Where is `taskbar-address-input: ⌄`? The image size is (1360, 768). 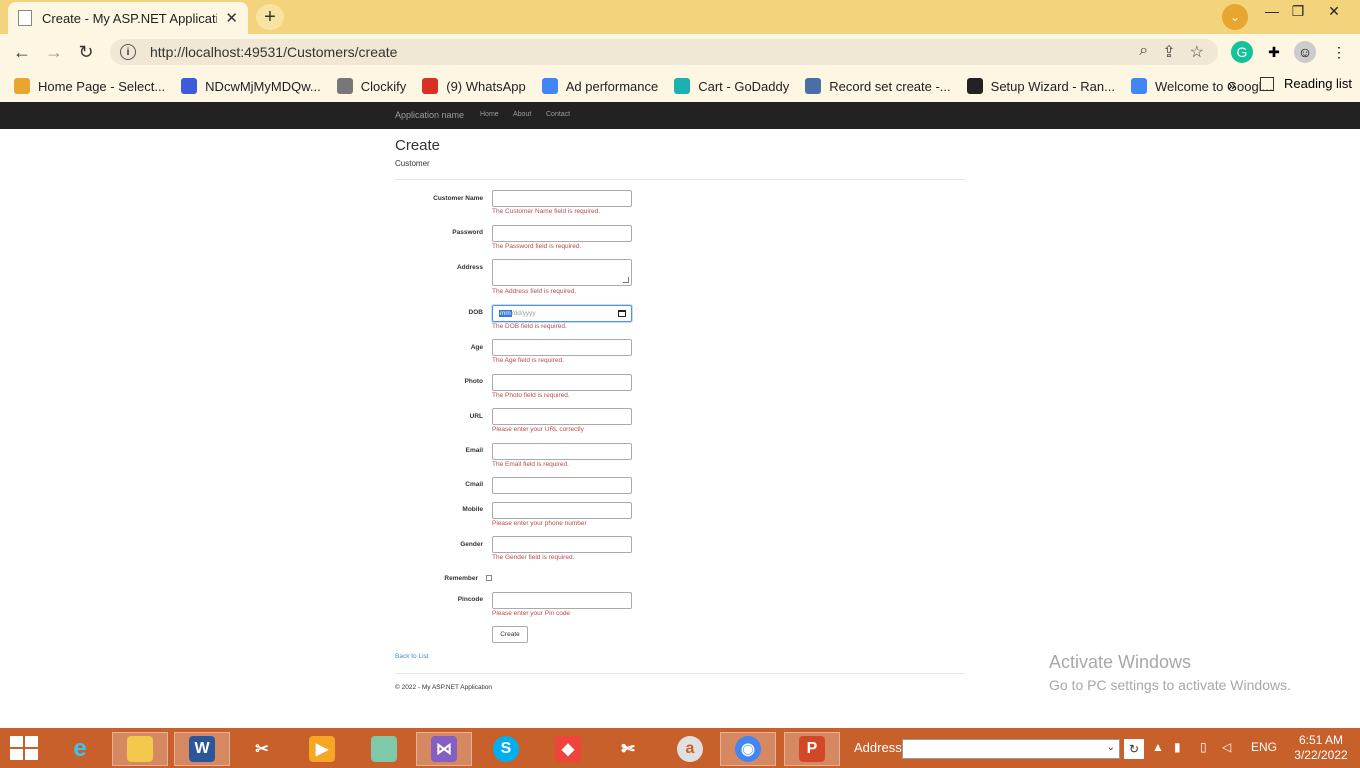 taskbar-address-input: ⌄ is located at coordinates (1011, 749).